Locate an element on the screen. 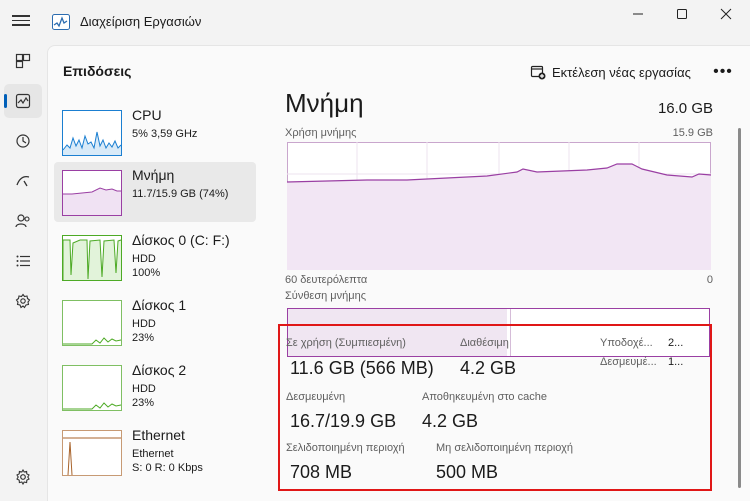 This screenshot has width=750, height=501. rail-item-startup-apps is located at coordinates (23, 181).